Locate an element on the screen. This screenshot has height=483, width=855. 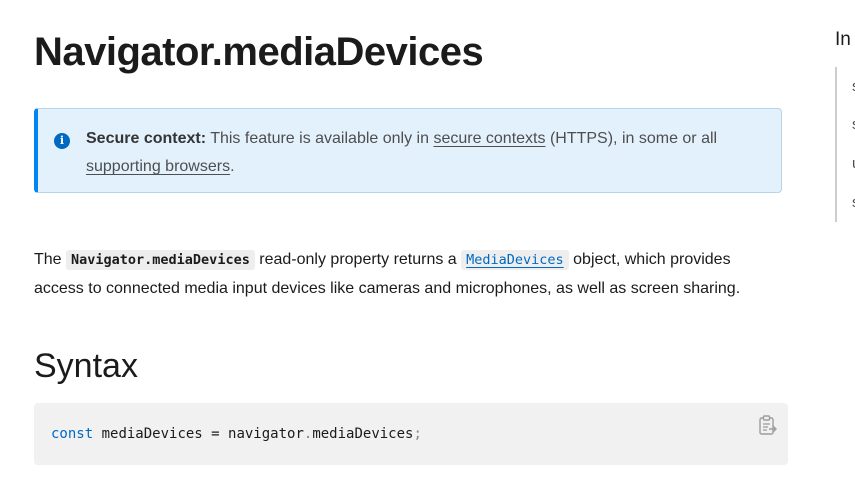
code-rest: mediaDevices = navigator is located at coordinates (198, 434).